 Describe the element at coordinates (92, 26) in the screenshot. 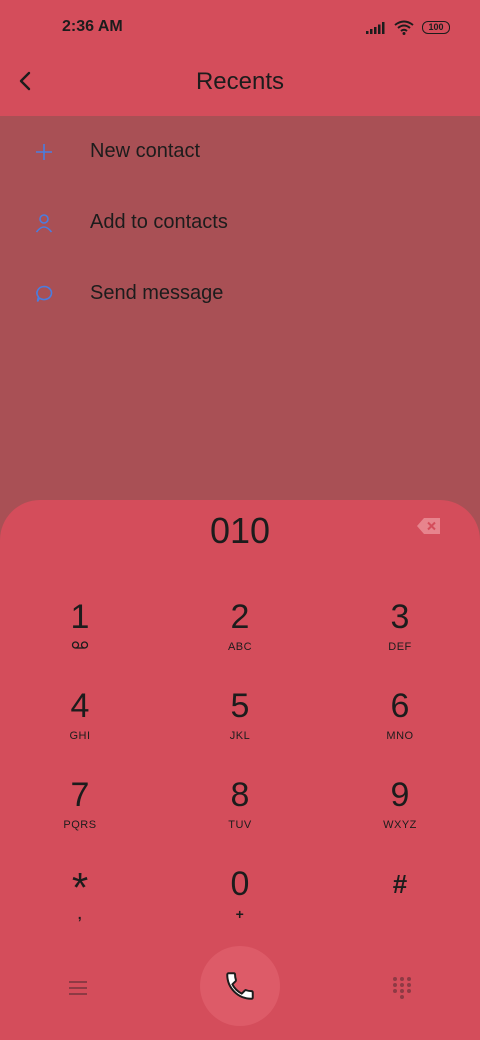

I see `status-time: 2:36 AM` at that location.